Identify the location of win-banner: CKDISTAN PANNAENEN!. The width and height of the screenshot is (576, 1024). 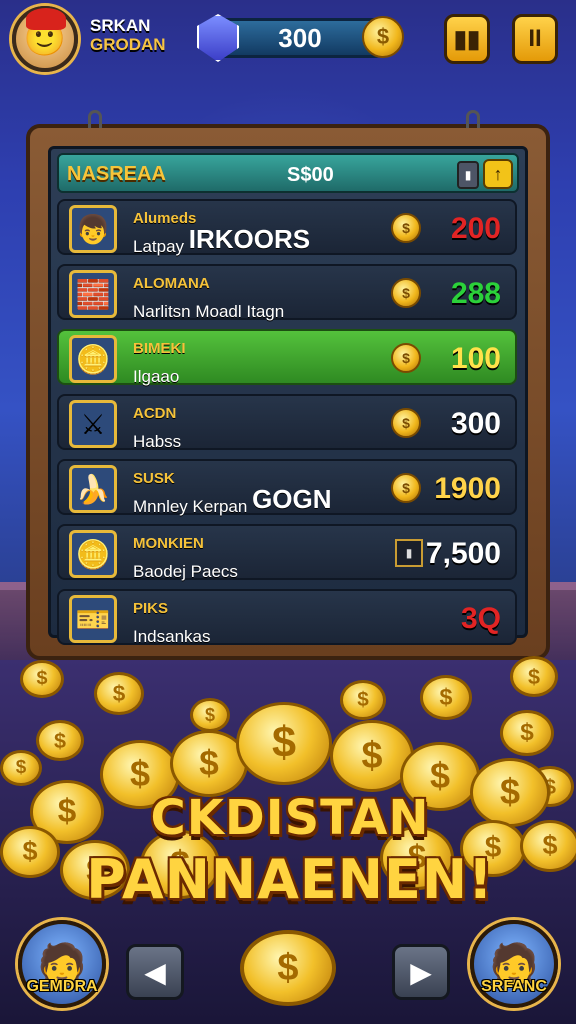
(290, 850).